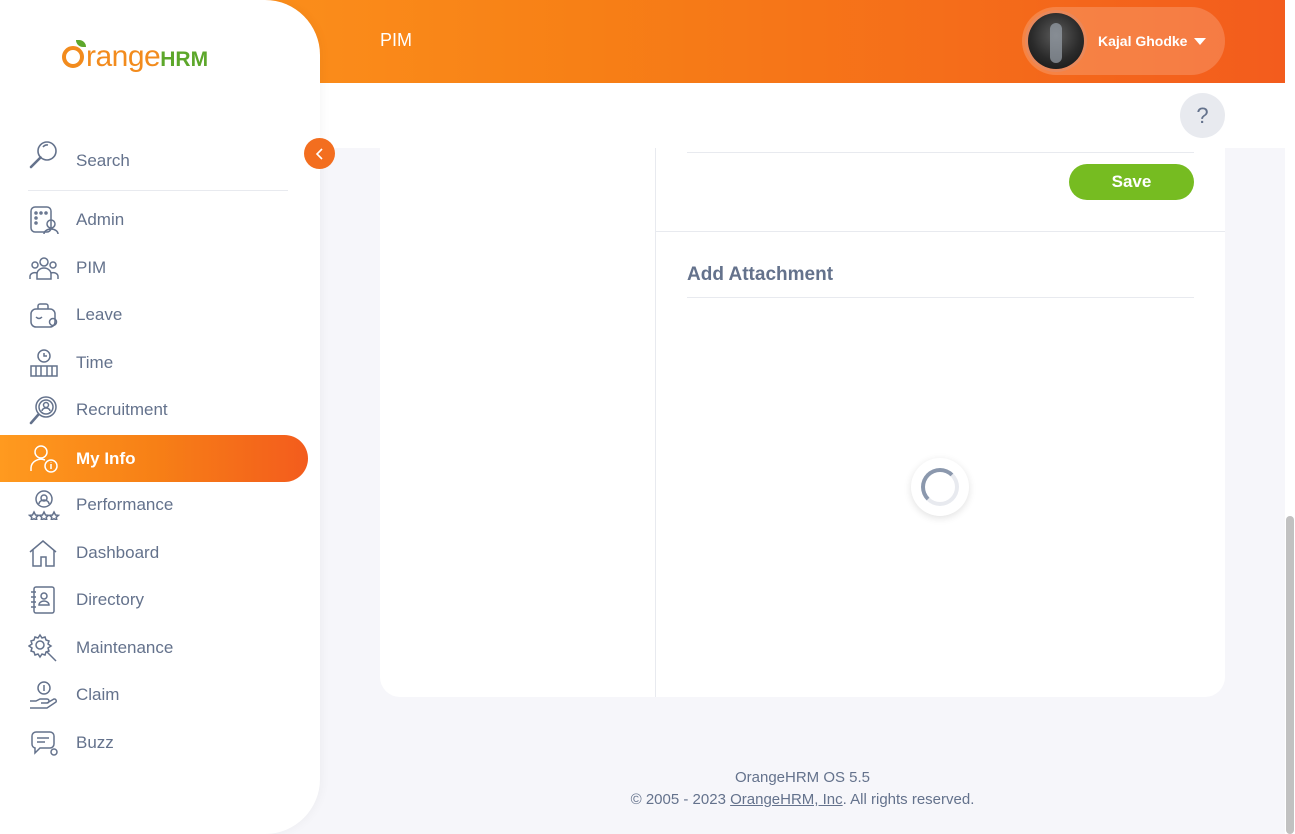  What do you see at coordinates (44, 743) in the screenshot?
I see `buzz-icon` at bounding box center [44, 743].